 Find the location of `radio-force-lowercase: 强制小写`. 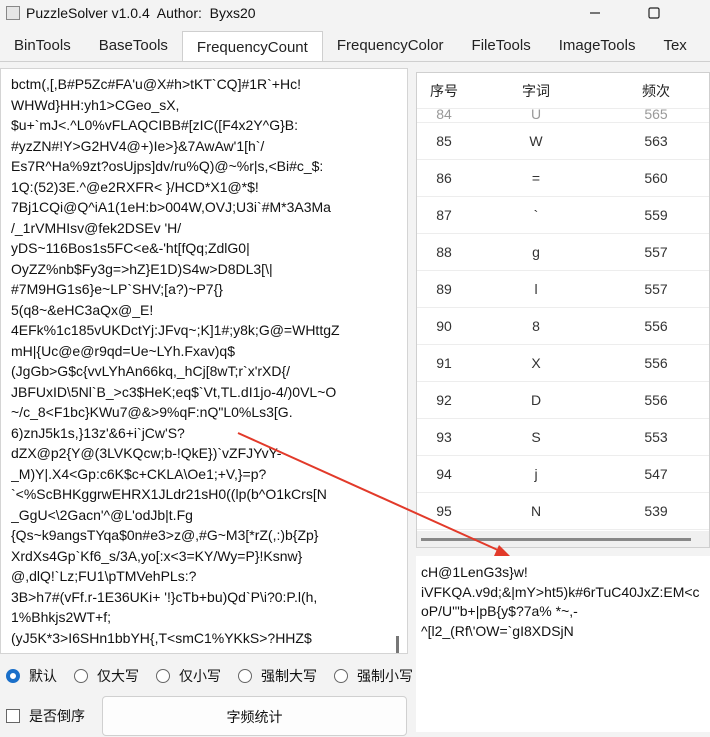

radio-force-lowercase: 强制小写 is located at coordinates (373, 676).